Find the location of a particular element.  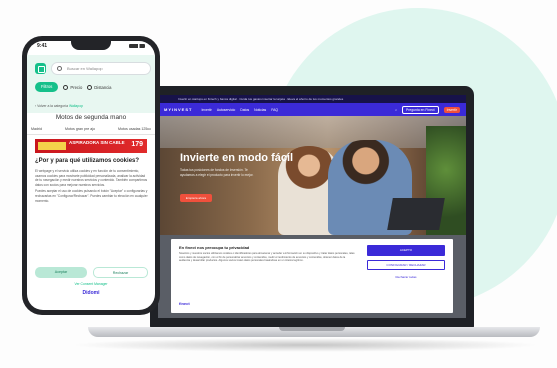

cookie-configure-button: CONFIGURAR / RECHAZAR is located at coordinates (406, 265).